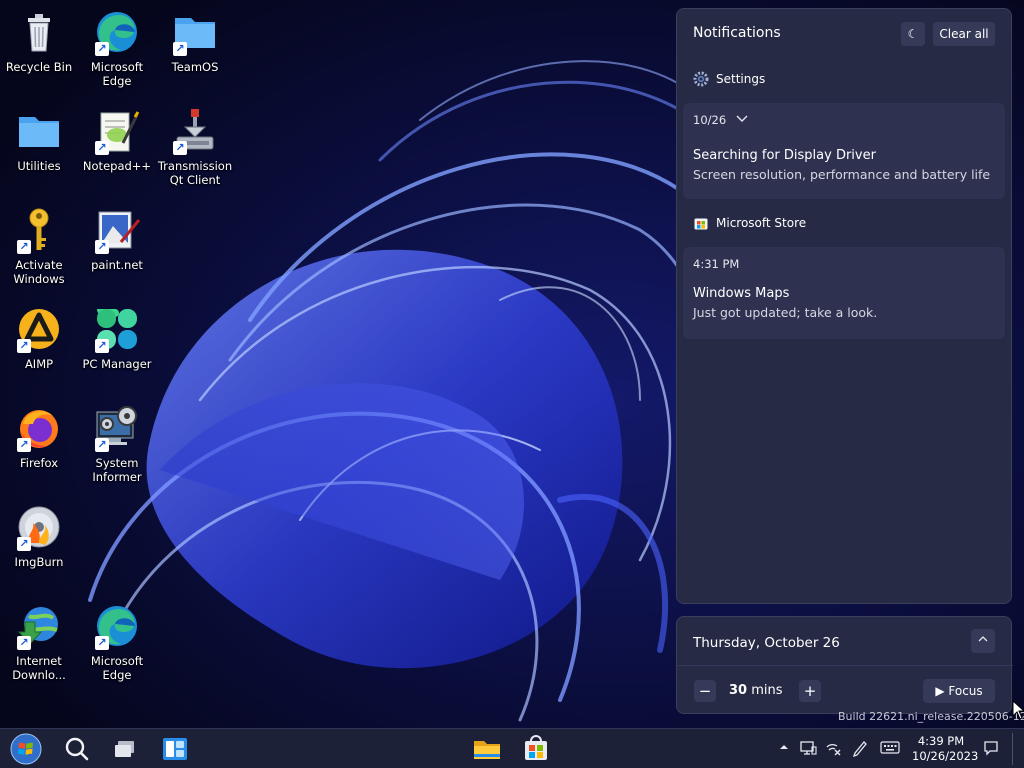 The width and height of the screenshot is (1024, 768). What do you see at coordinates (964, 34) in the screenshot?
I see `clear-all-button: Clear all` at bounding box center [964, 34].